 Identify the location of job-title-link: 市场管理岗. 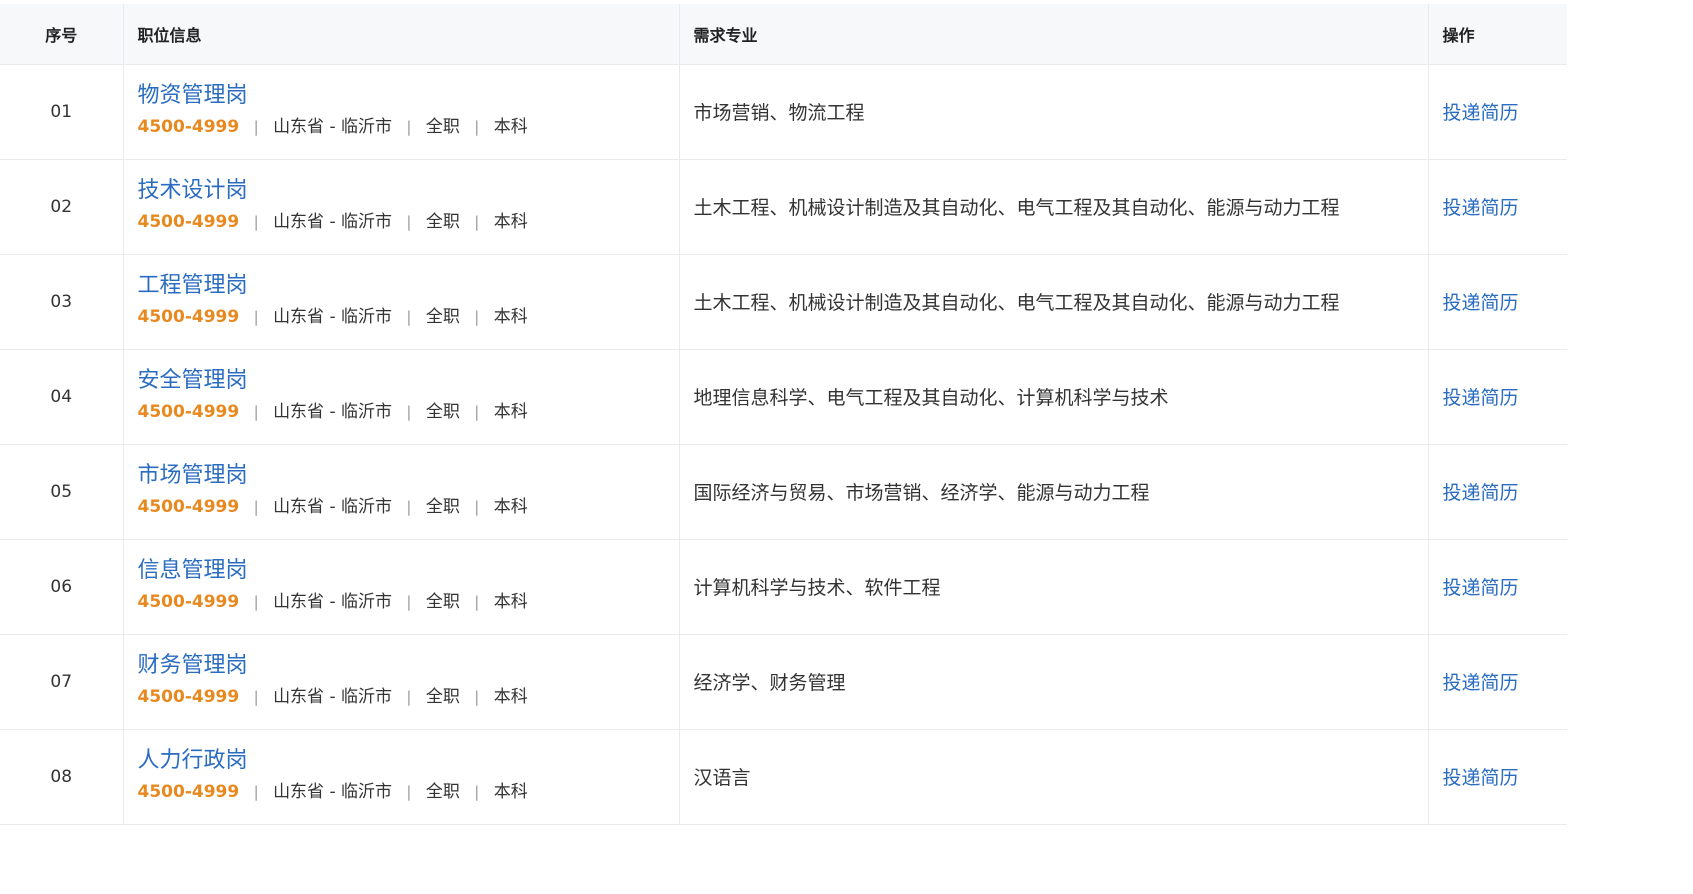
(408, 476).